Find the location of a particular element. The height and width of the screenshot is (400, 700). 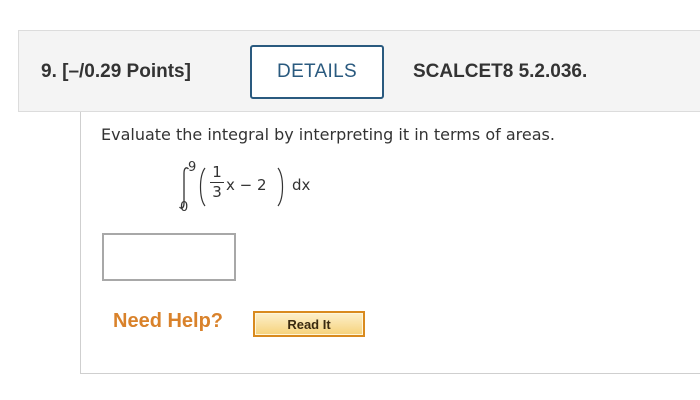

integral-differential: dx is located at coordinates (301, 185).